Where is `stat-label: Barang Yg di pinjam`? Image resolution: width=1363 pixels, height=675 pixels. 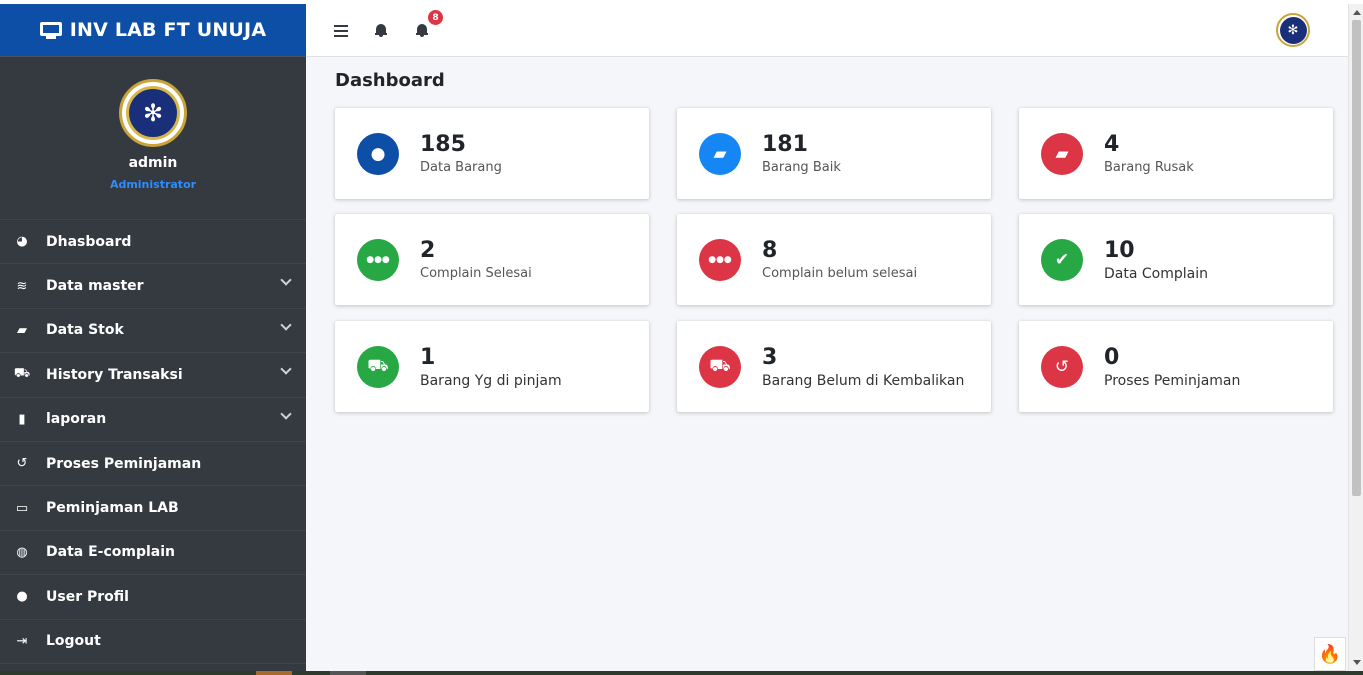
stat-label: Barang Yg di pinjam is located at coordinates (491, 380).